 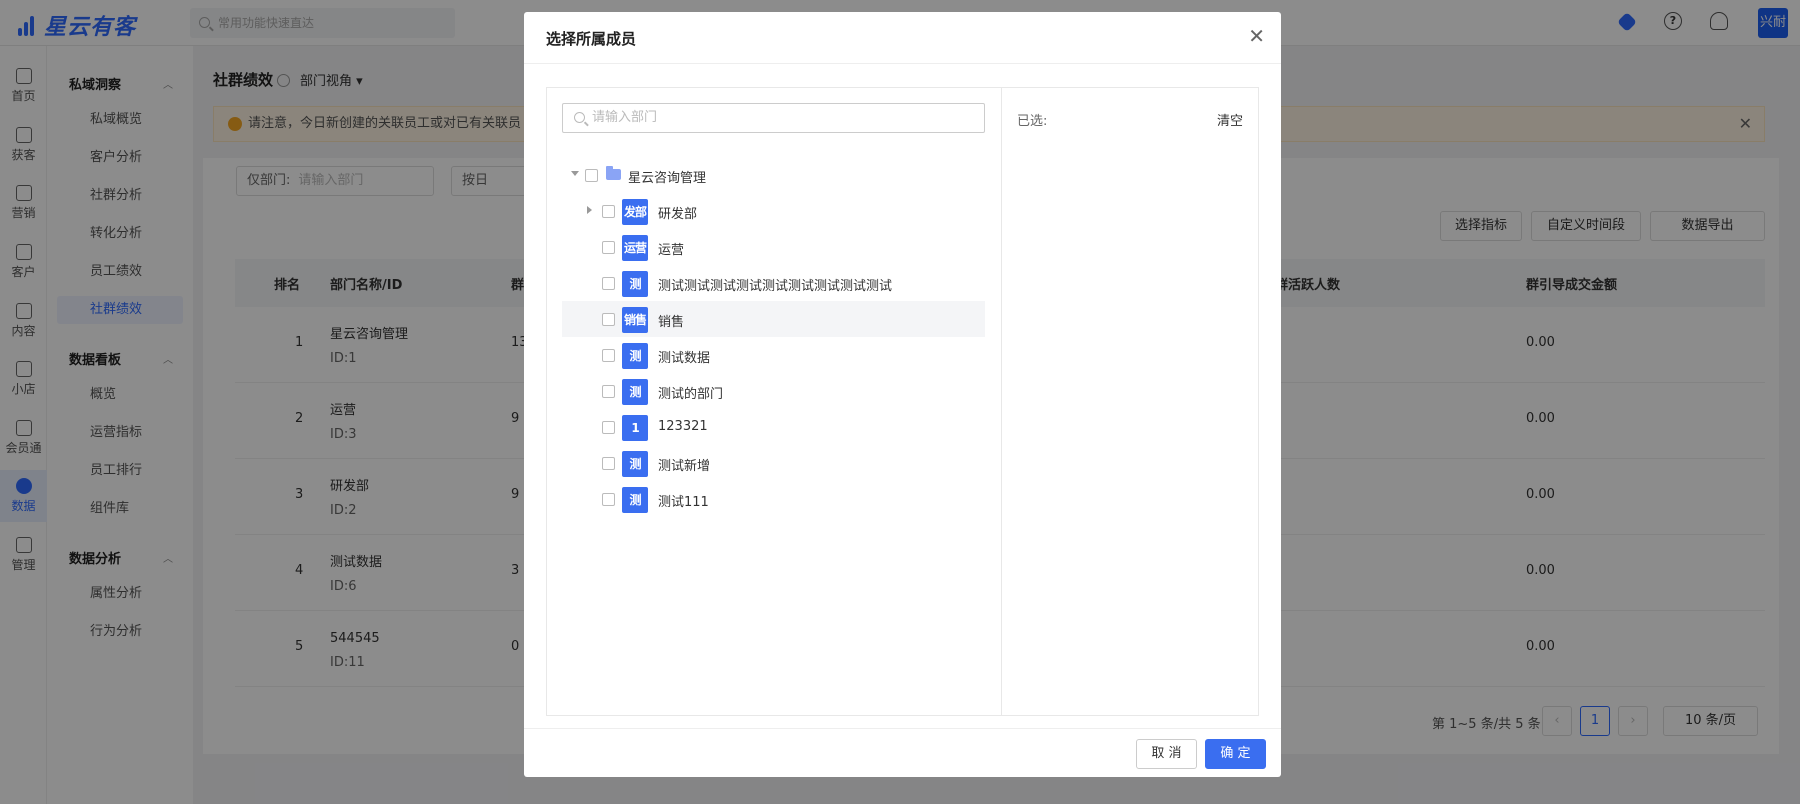 I want to click on tree-node-label: 测试111, so click(x=683, y=502).